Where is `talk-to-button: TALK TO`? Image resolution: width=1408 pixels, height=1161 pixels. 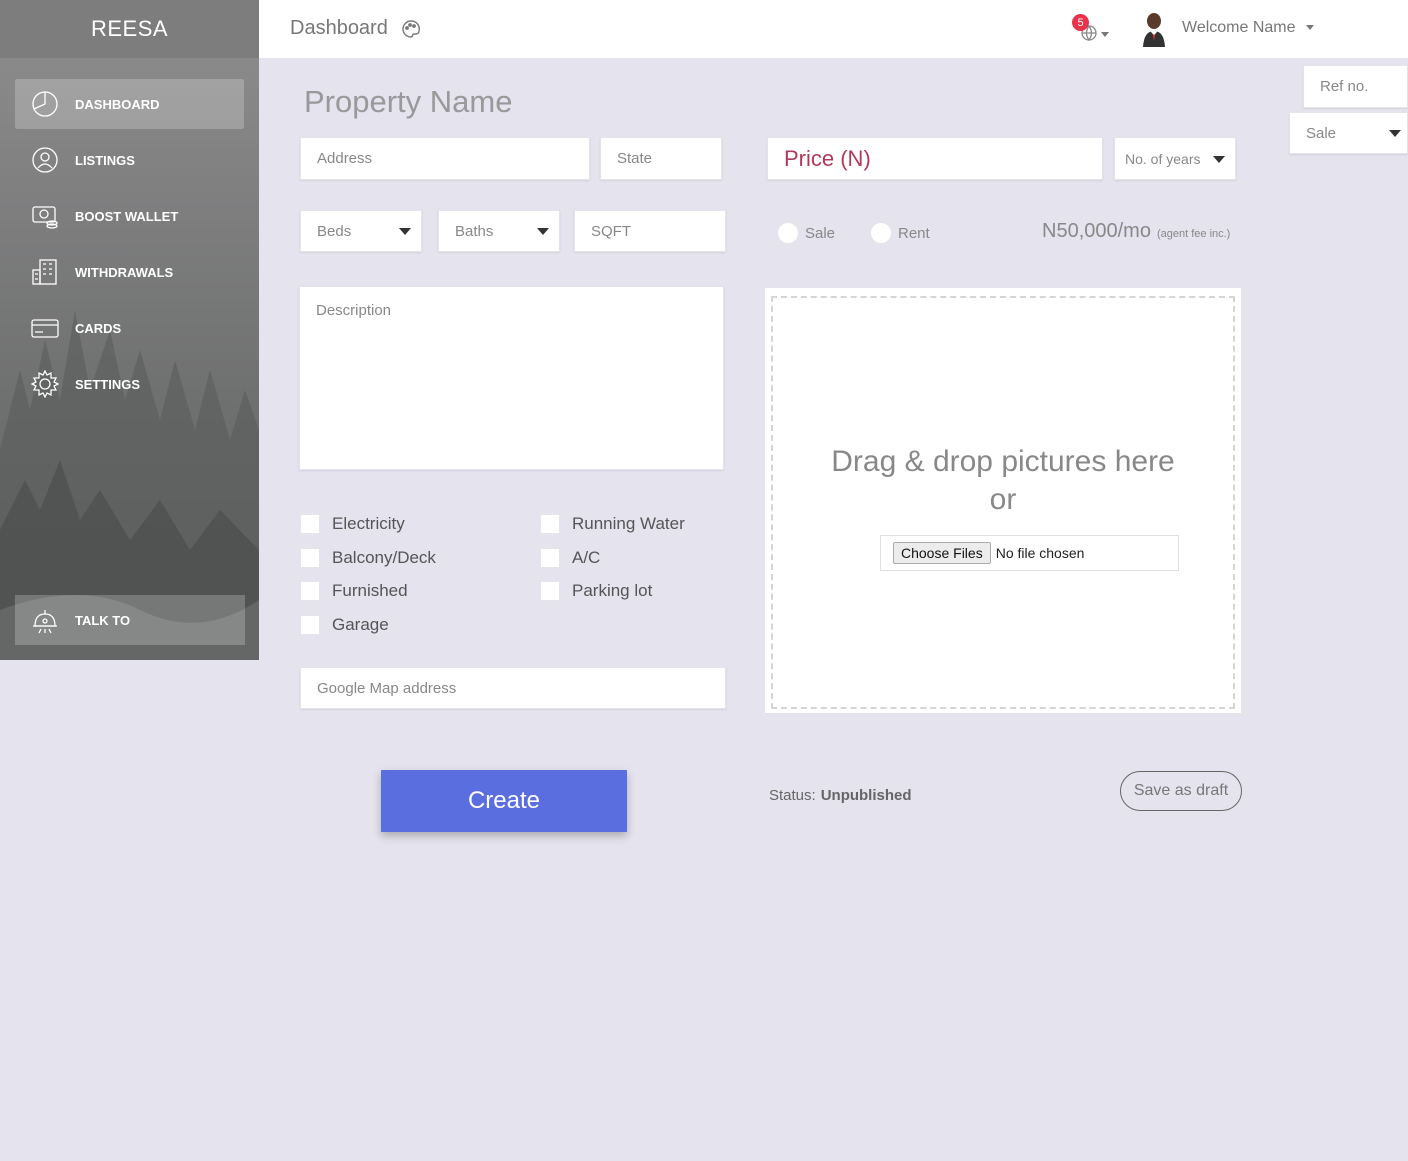
talk-to-button: TALK TO is located at coordinates (130, 620).